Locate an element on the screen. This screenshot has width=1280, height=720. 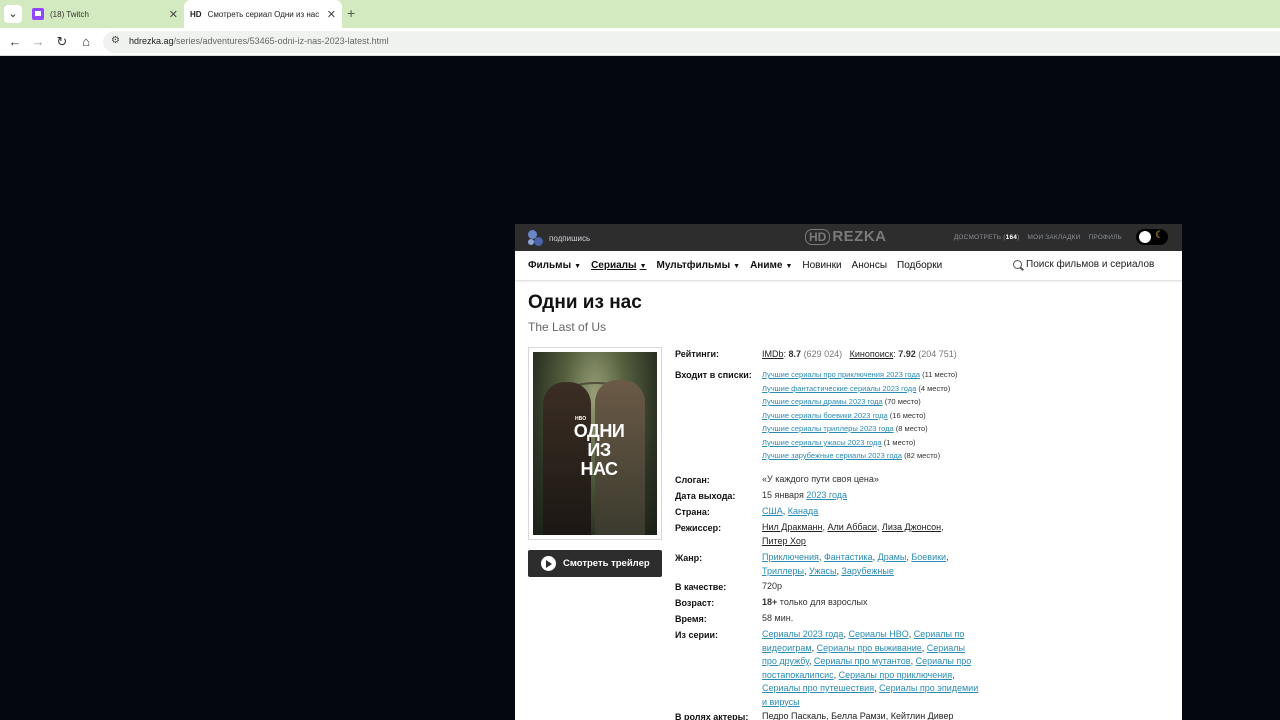
tab-search-chevron-icon: ⌄ is located at coordinates (13, 14).